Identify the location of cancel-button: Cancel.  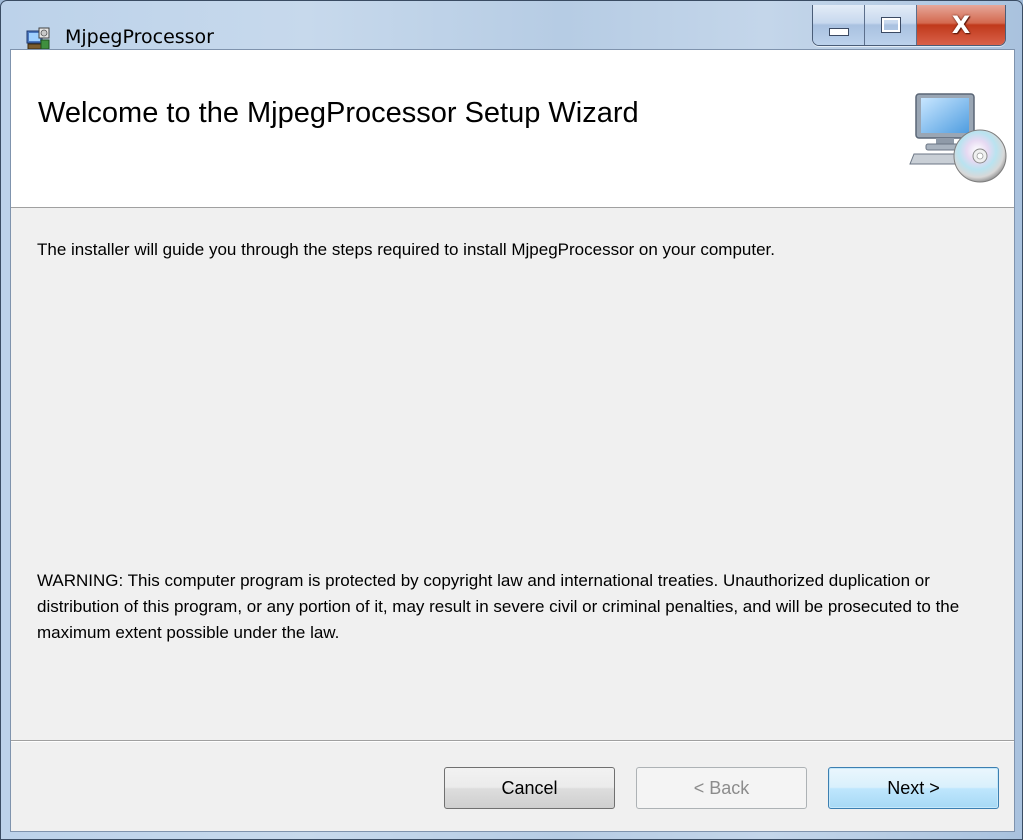
(529, 788).